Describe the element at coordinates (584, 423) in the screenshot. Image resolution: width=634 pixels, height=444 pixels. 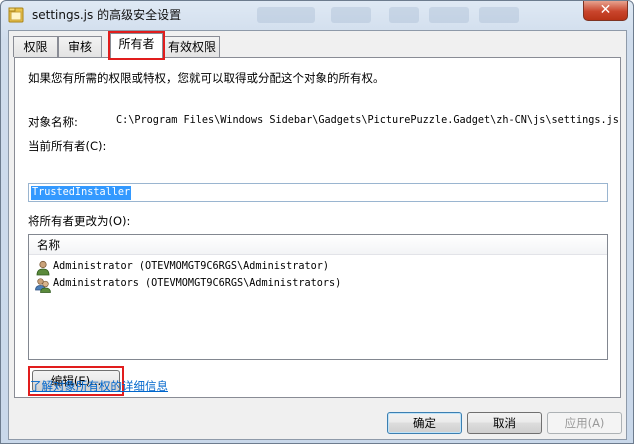
I see `apply-button: 应用(A)` at that location.